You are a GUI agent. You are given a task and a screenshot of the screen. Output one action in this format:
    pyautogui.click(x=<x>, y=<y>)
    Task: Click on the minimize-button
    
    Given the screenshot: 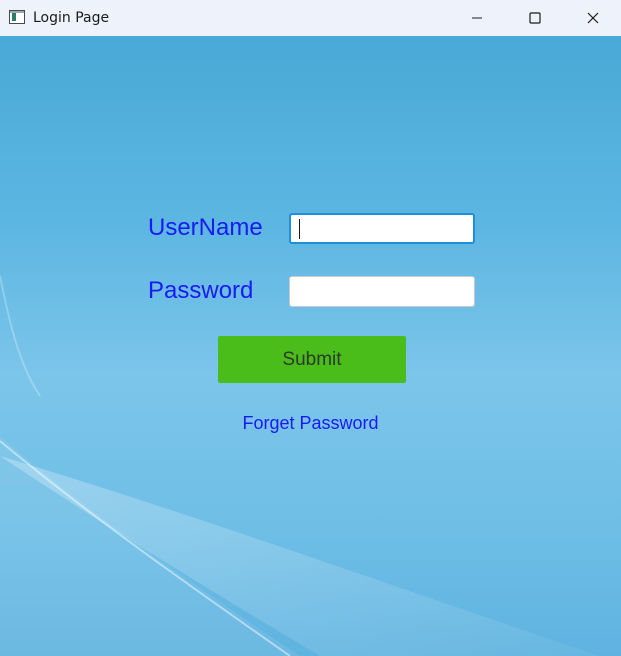 What is the action you would take?
    pyautogui.click(x=477, y=18)
    